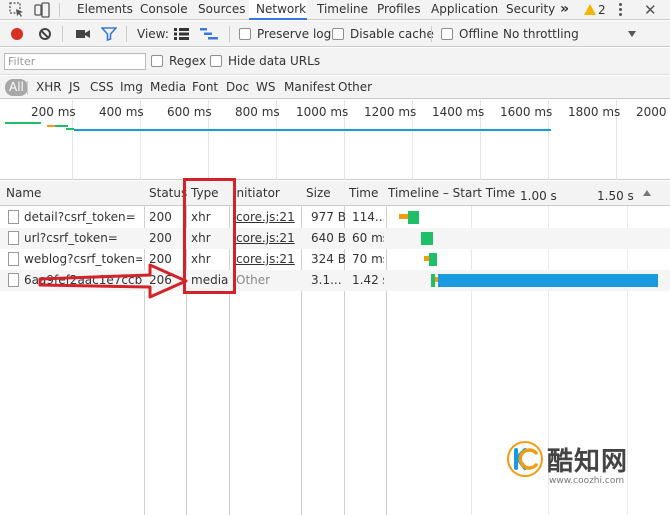  What do you see at coordinates (121, 112) in the screenshot?
I see `overview-tick-label: 400 ms` at bounding box center [121, 112].